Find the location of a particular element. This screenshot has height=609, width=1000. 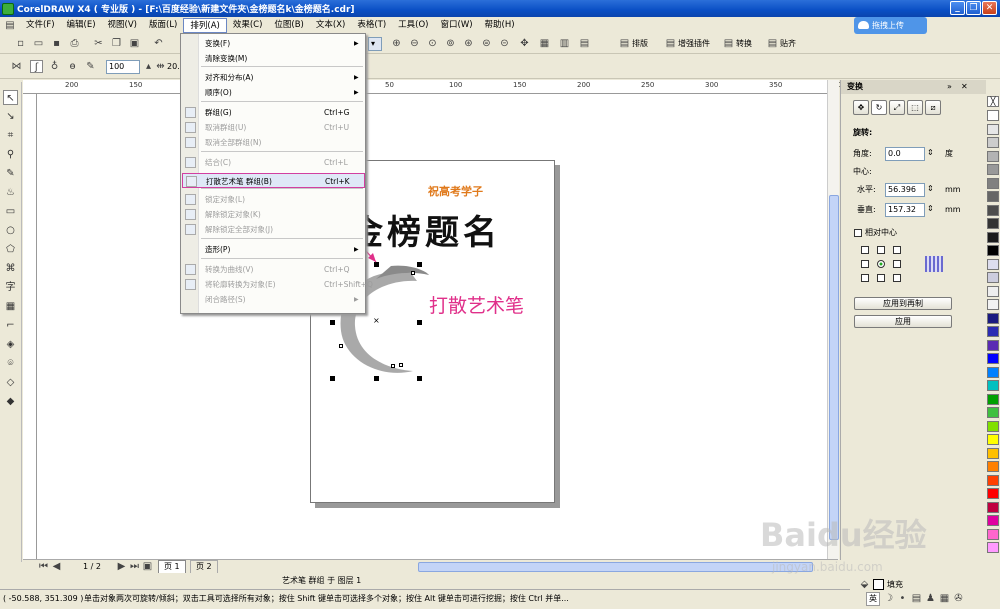

menu-tools: 工具(O) is located at coordinates (413, 25).